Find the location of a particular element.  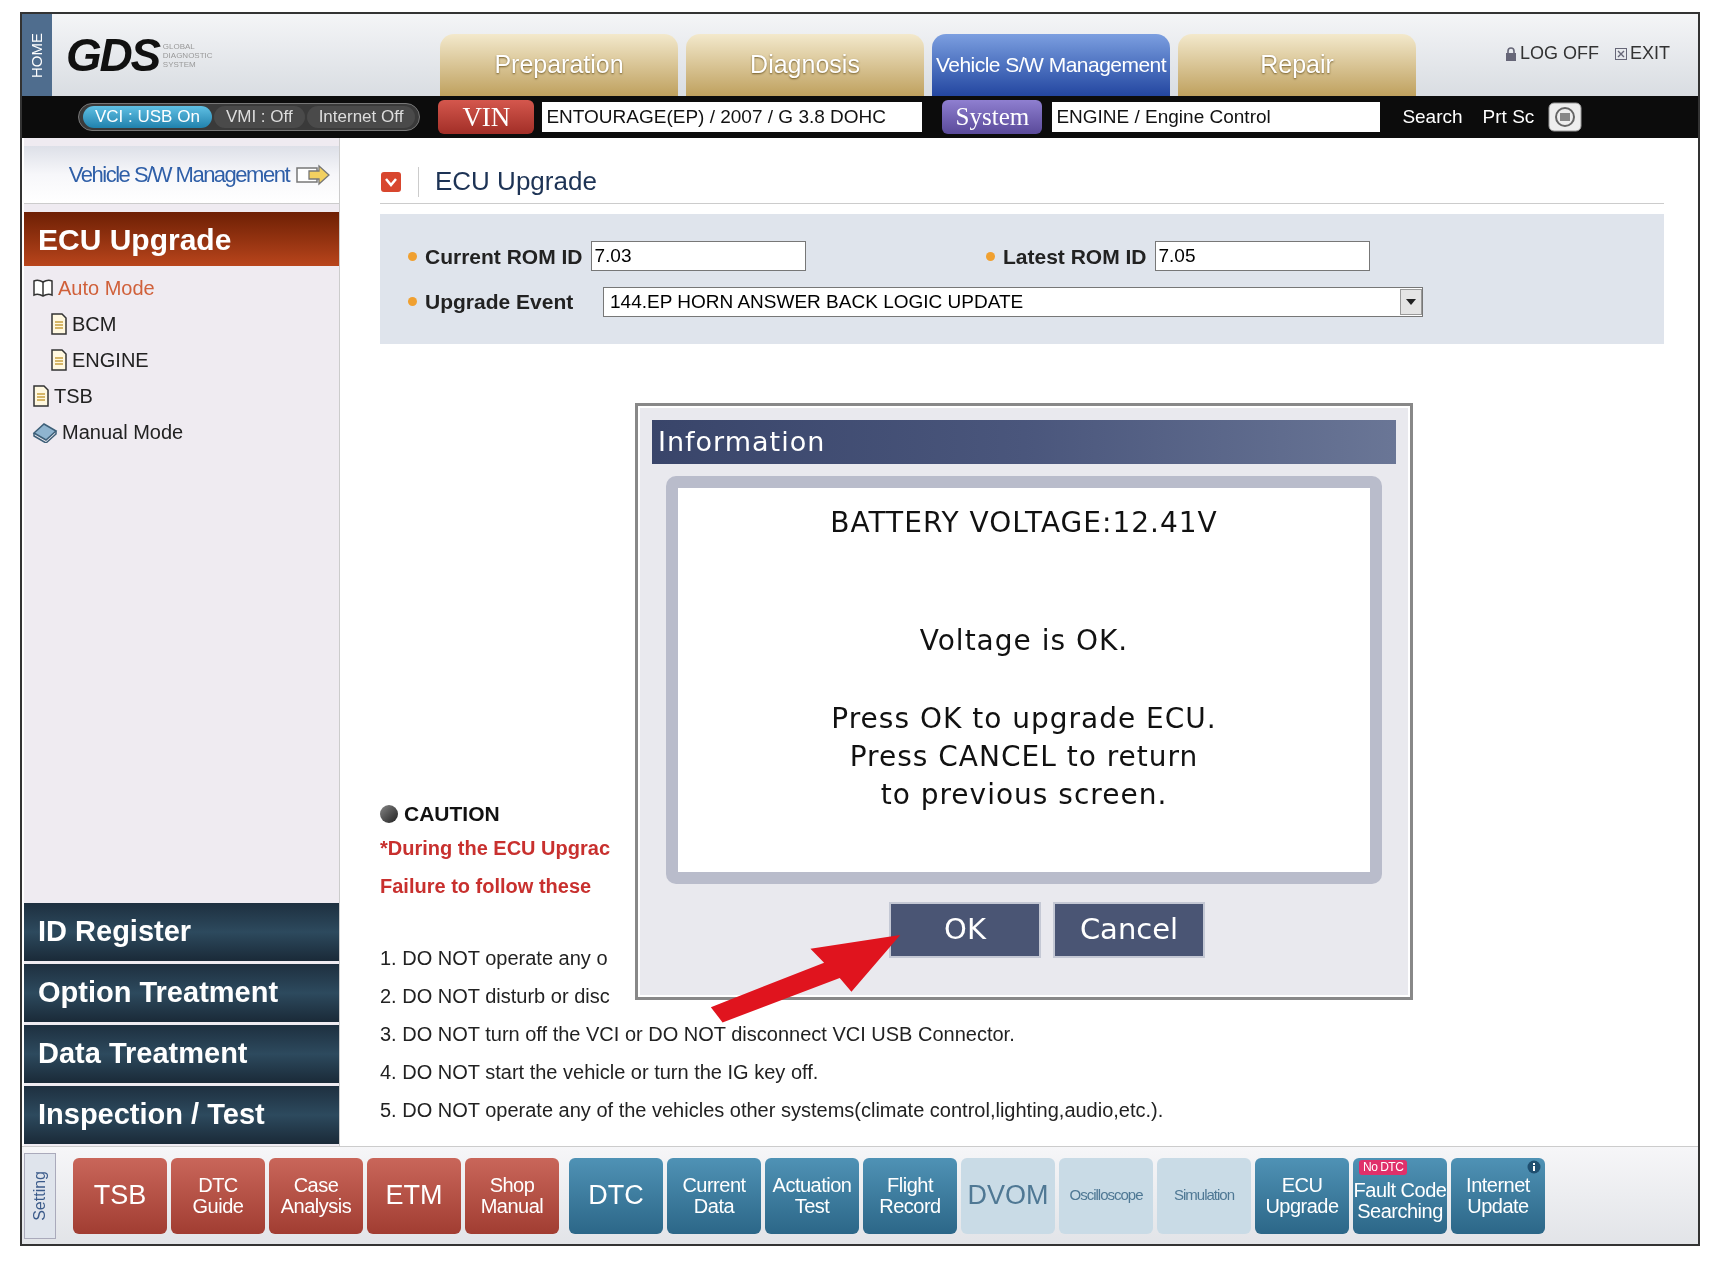

status-pill: VMI : Off is located at coordinates (259, 117).